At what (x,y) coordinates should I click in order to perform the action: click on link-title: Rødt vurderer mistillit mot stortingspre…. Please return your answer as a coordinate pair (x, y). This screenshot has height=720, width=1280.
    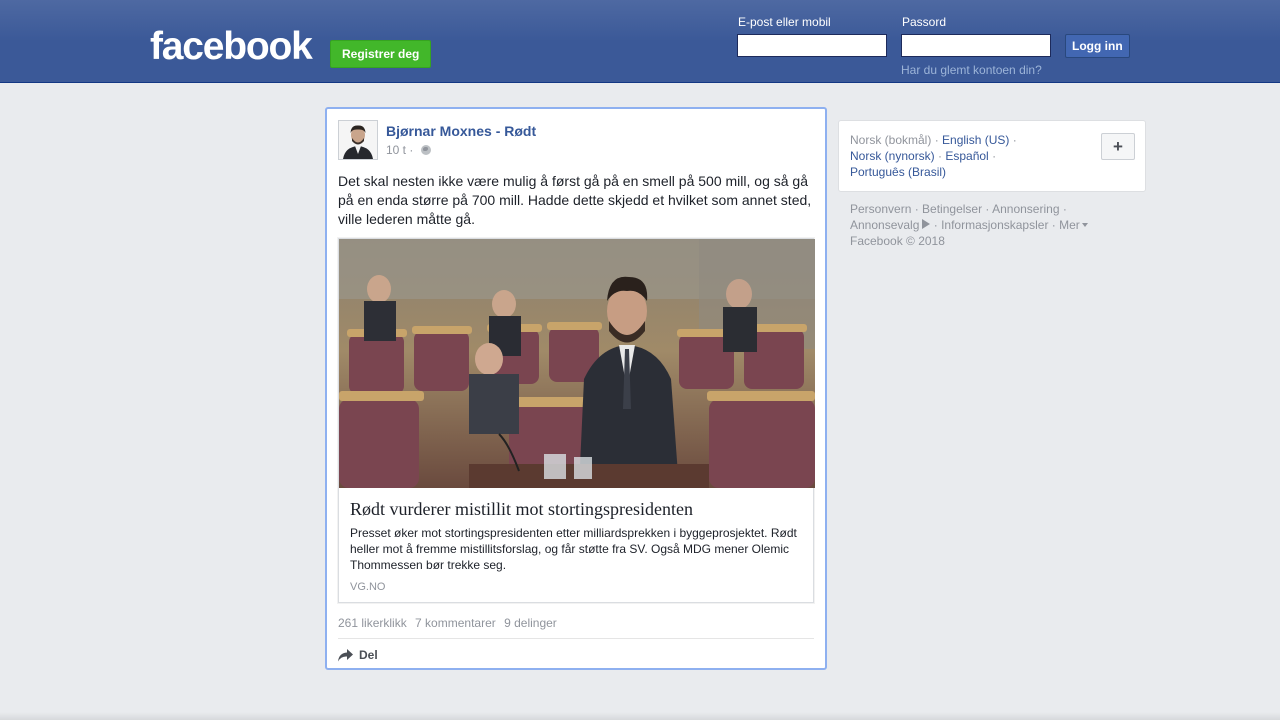
    Looking at the image, I should click on (577, 509).